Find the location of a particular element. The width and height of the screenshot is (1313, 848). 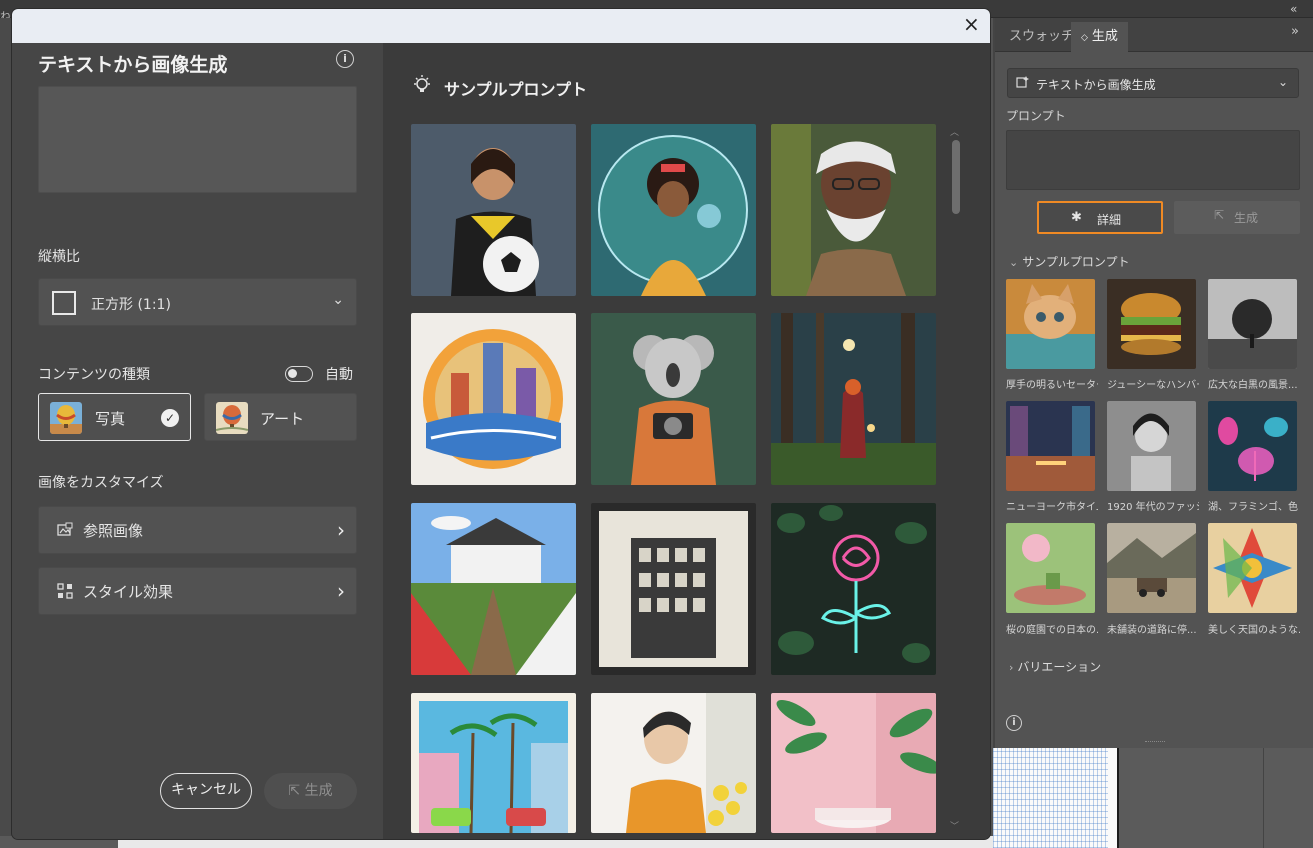

sample-prompts-label: サンプルプロンプト is located at coordinates (1076, 262).